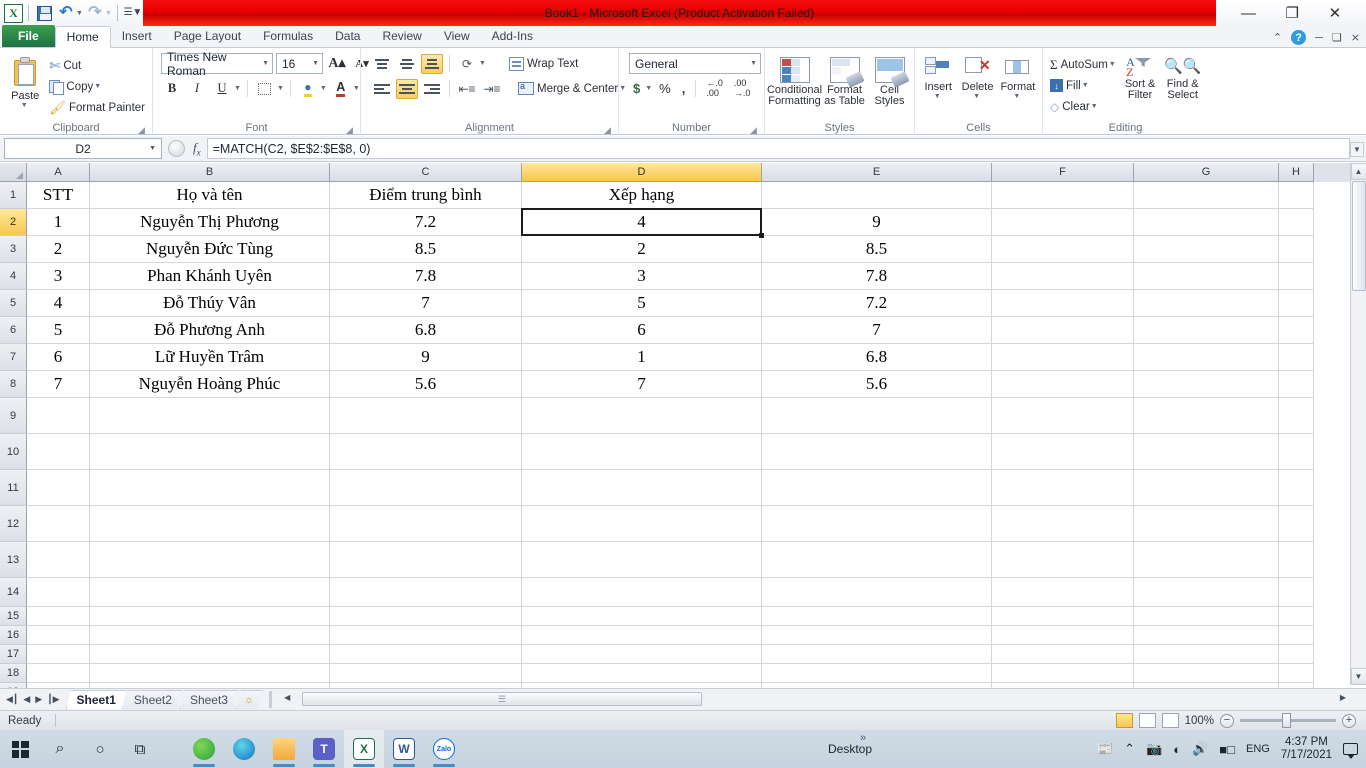 Image resolution: width=1366 pixels, height=768 pixels. I want to click on cell-C4: 7.8, so click(426, 276).